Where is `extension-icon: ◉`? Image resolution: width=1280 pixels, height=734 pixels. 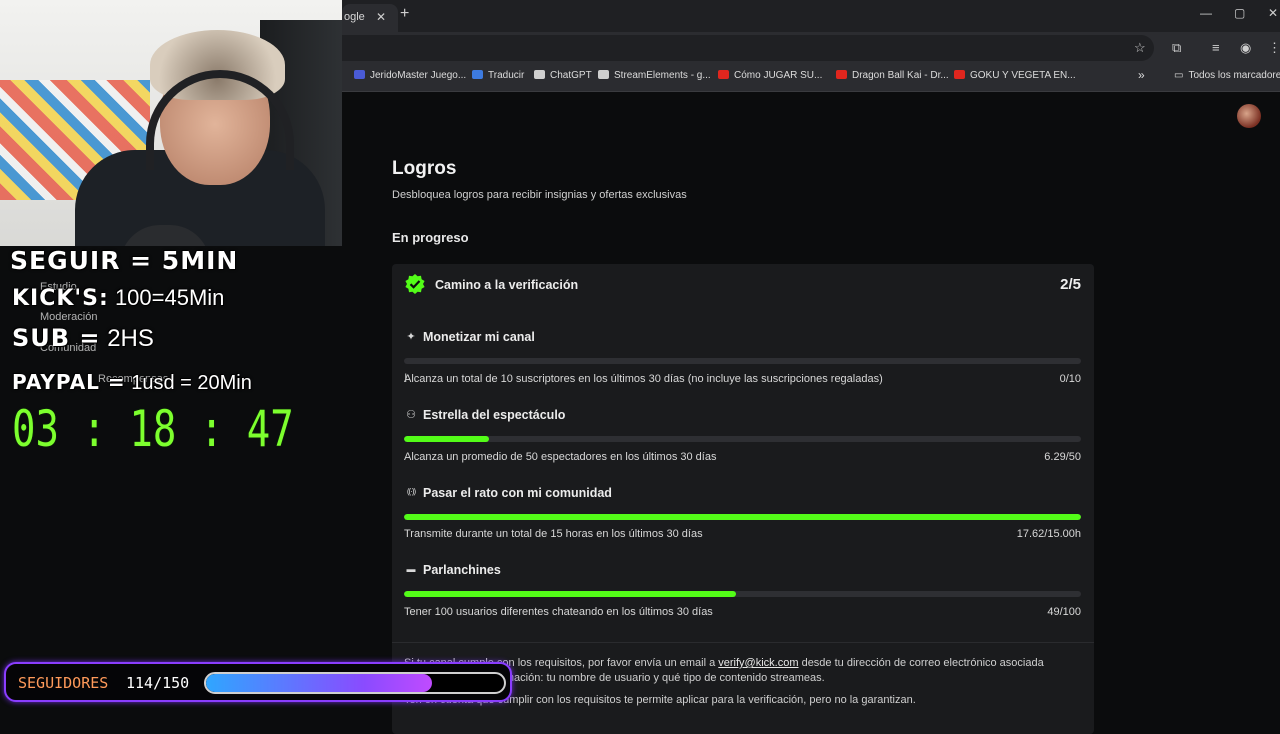 extension-icon: ◉ is located at coordinates (1245, 48).